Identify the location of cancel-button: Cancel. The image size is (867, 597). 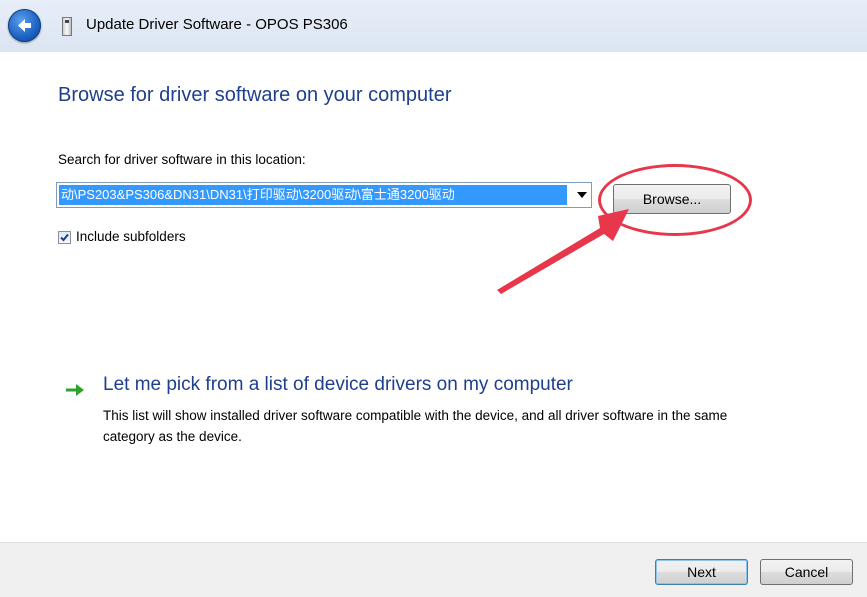
(806, 572).